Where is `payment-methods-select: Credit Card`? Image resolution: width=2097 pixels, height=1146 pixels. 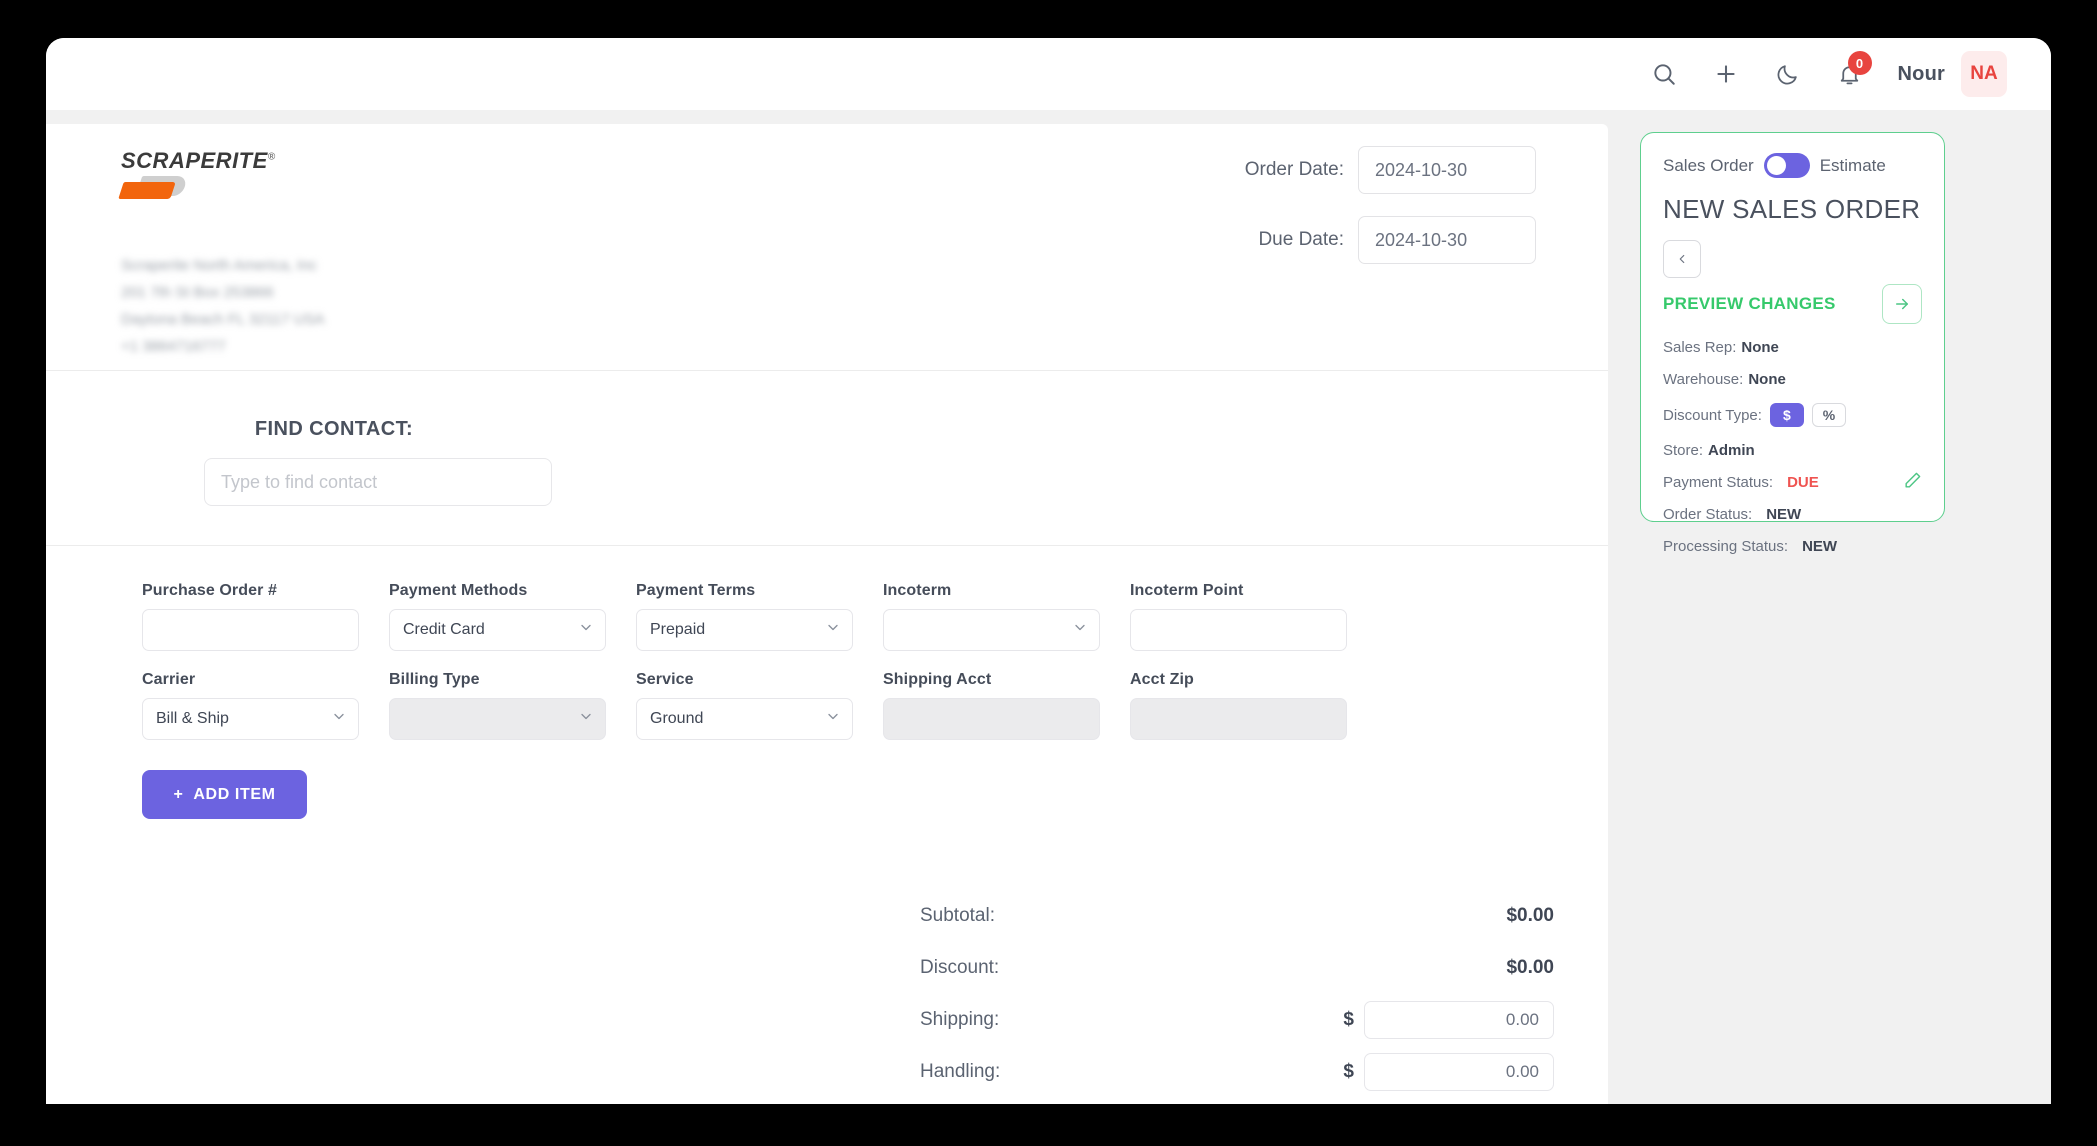 payment-methods-select: Credit Card is located at coordinates (497, 630).